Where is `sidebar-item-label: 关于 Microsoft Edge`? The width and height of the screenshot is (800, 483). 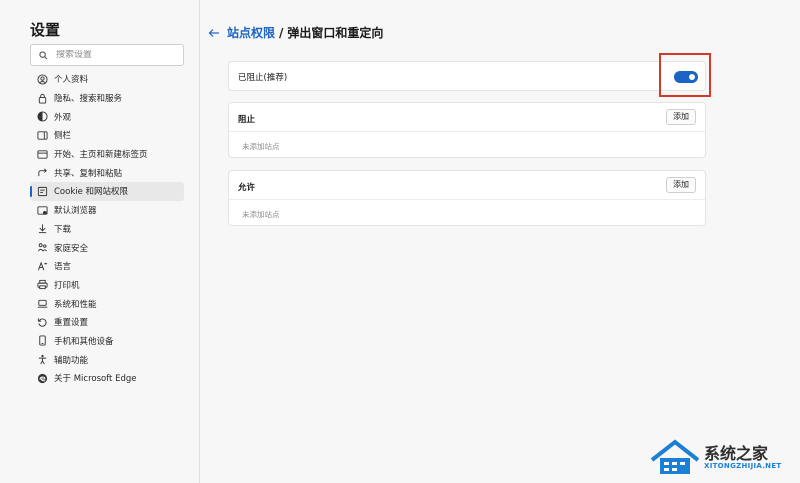 sidebar-item-label: 关于 Microsoft Edge is located at coordinates (95, 379).